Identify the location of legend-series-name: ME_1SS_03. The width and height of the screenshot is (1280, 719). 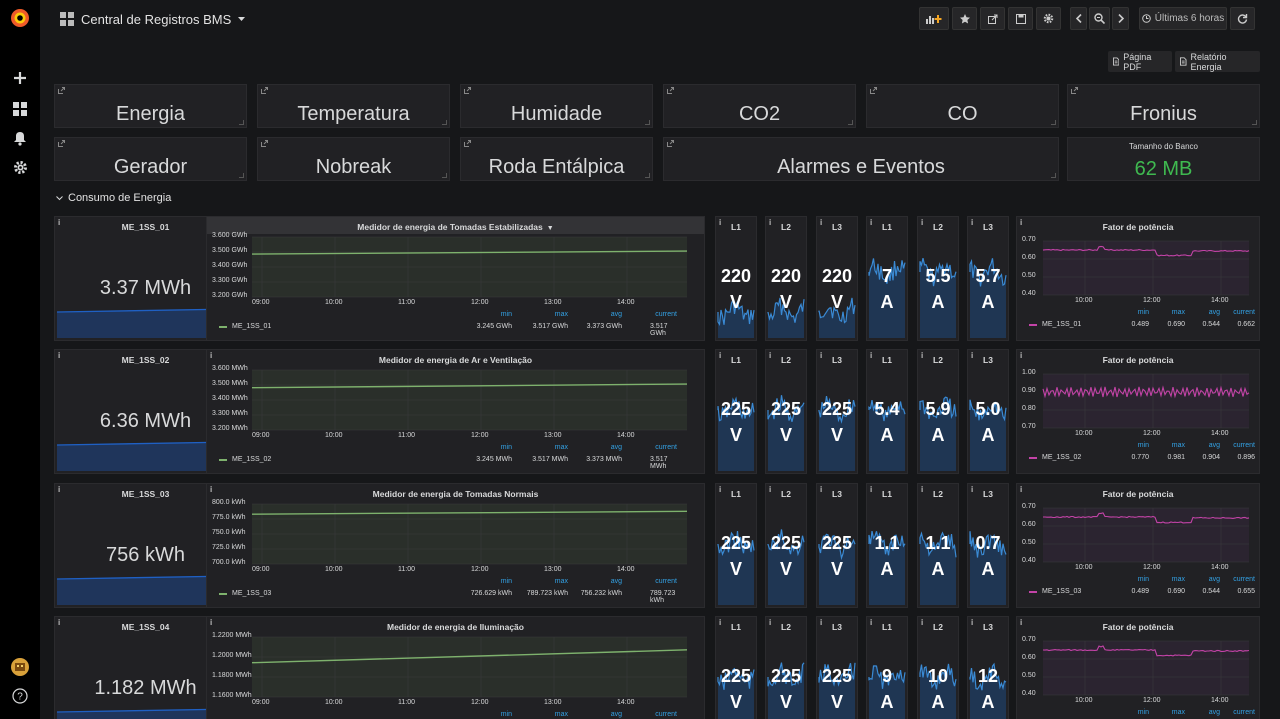
(1062, 591).